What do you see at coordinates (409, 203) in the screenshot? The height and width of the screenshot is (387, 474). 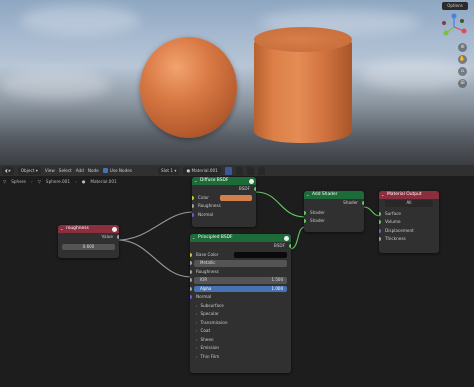 I see `target-dropdown: All` at bounding box center [409, 203].